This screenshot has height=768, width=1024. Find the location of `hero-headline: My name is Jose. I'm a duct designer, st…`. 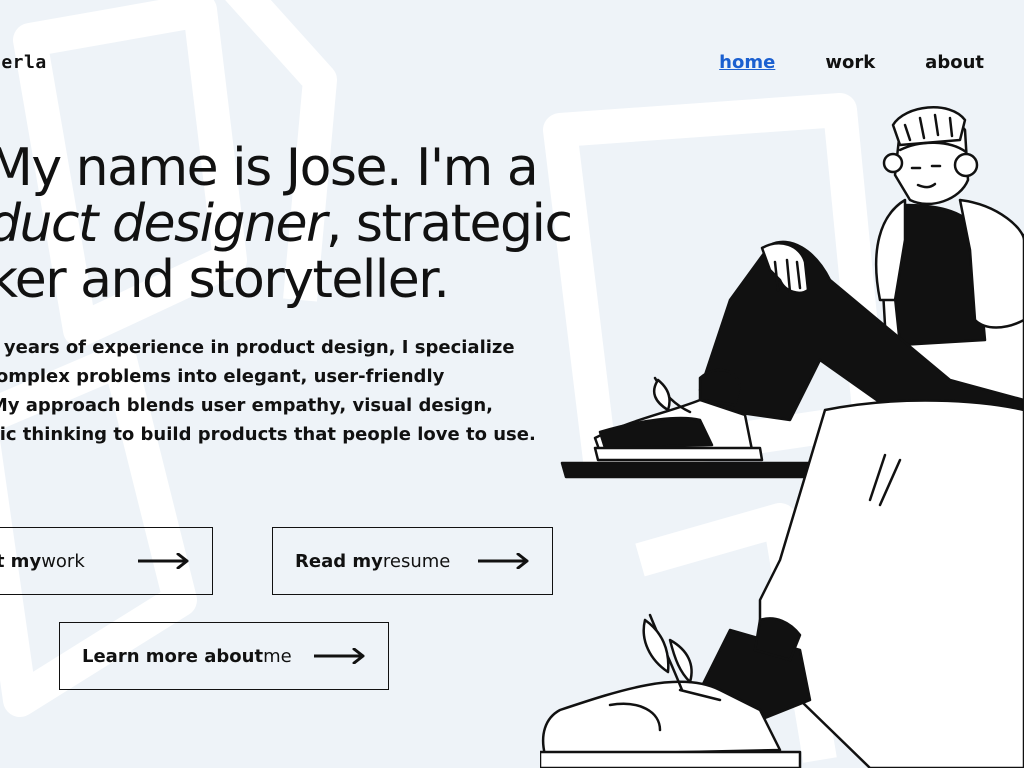

hero-headline: My name is Jose. I'm a duct designer, st… is located at coordinates (294, 224).